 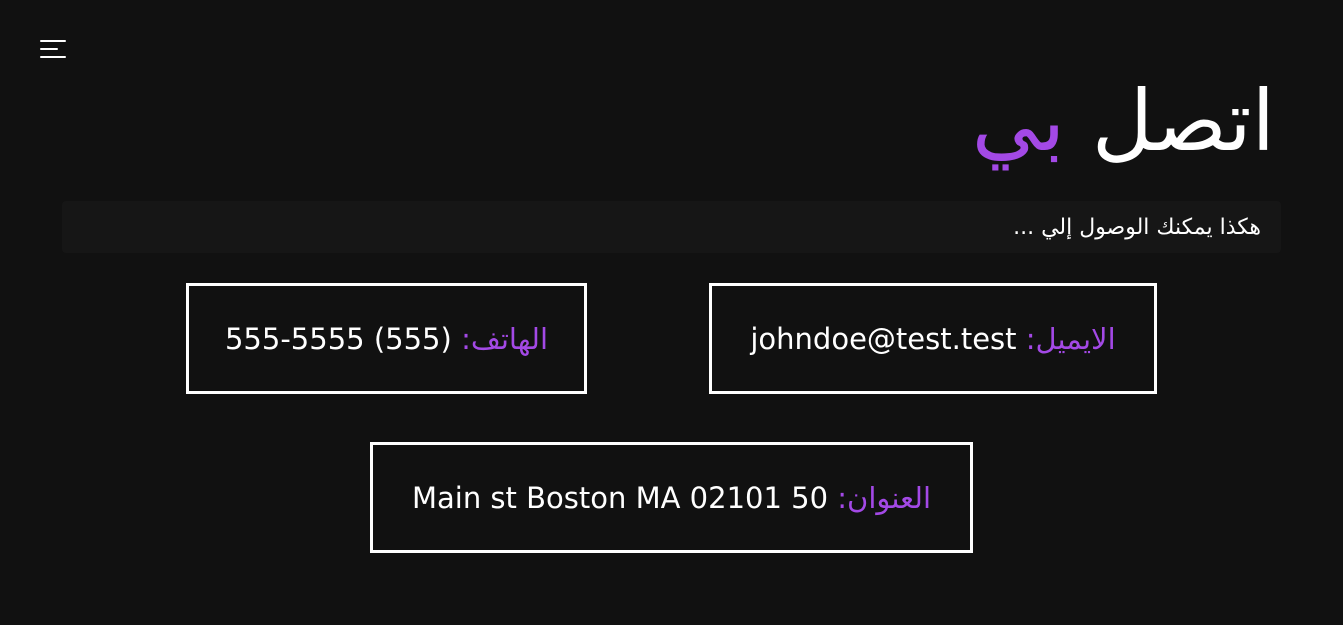 What do you see at coordinates (1018, 121) in the screenshot?
I see `page-title-accent: بي` at bounding box center [1018, 121].